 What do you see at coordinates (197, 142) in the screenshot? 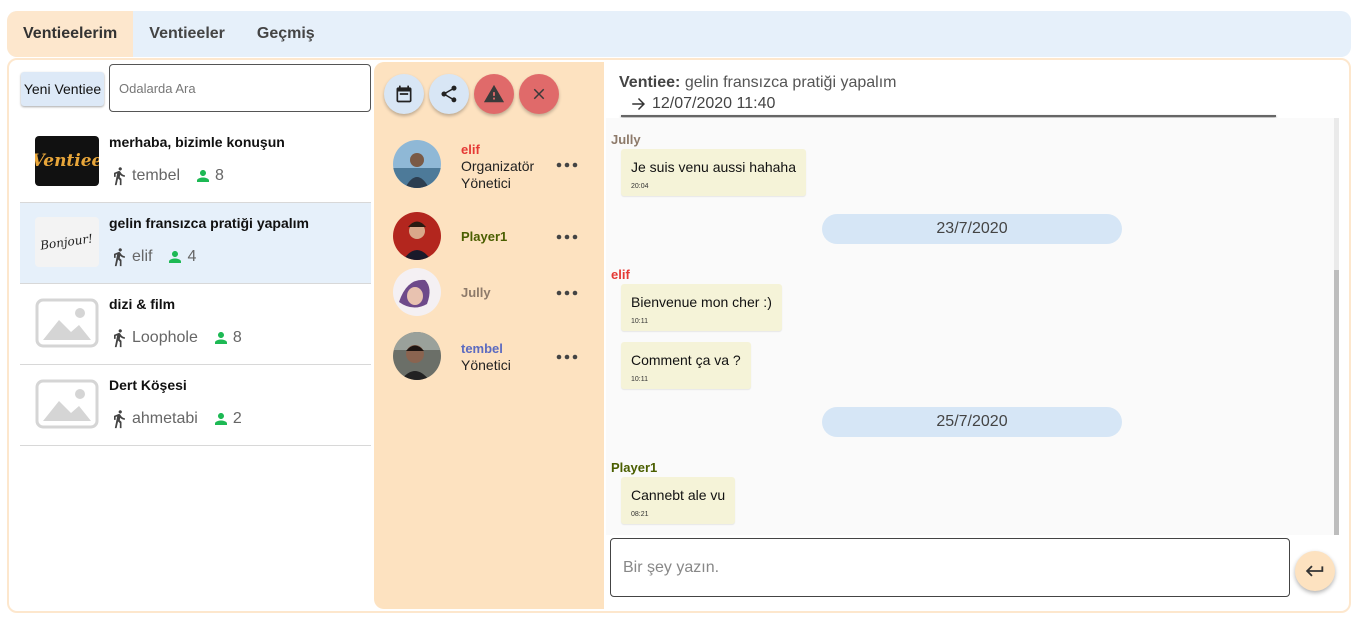
I see `room-title: merhaba, bizimle konuşun` at bounding box center [197, 142].